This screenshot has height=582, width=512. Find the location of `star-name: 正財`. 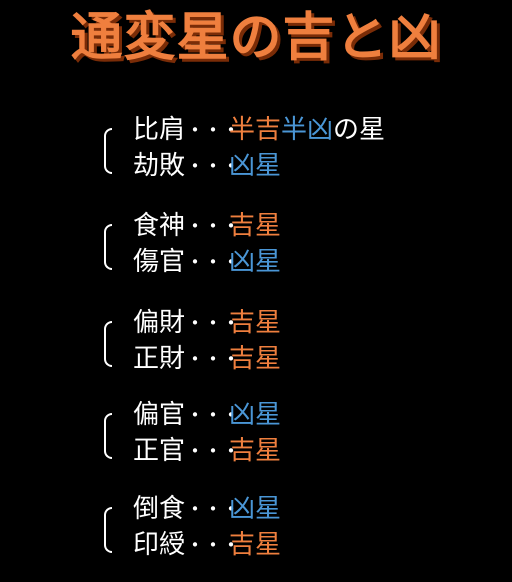

star-name: 正財 is located at coordinates (159, 359).